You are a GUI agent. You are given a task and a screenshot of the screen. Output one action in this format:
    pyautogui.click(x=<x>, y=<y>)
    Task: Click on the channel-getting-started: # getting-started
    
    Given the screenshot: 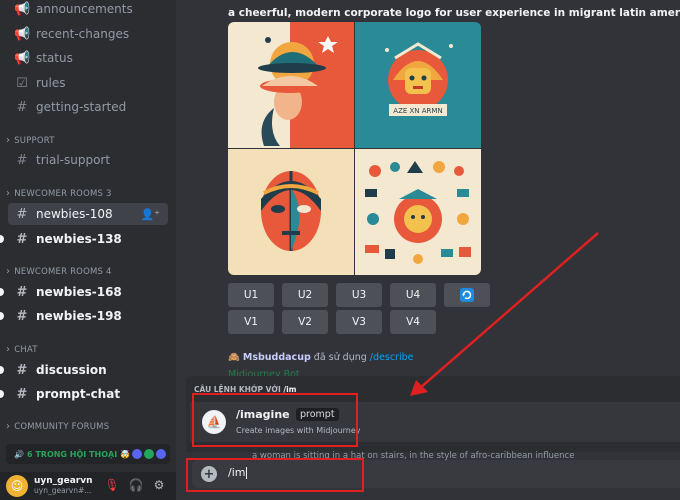 What is the action you would take?
    pyautogui.click(x=88, y=107)
    